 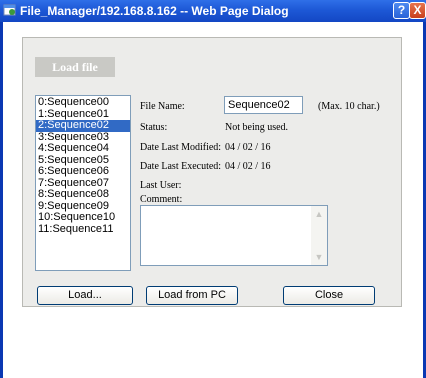 What do you see at coordinates (161, 199) in the screenshot?
I see `comment-label: Comment:` at bounding box center [161, 199].